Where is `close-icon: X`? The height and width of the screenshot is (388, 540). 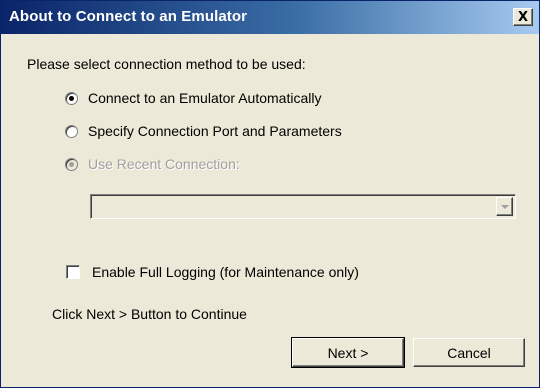 close-icon: X is located at coordinates (523, 17).